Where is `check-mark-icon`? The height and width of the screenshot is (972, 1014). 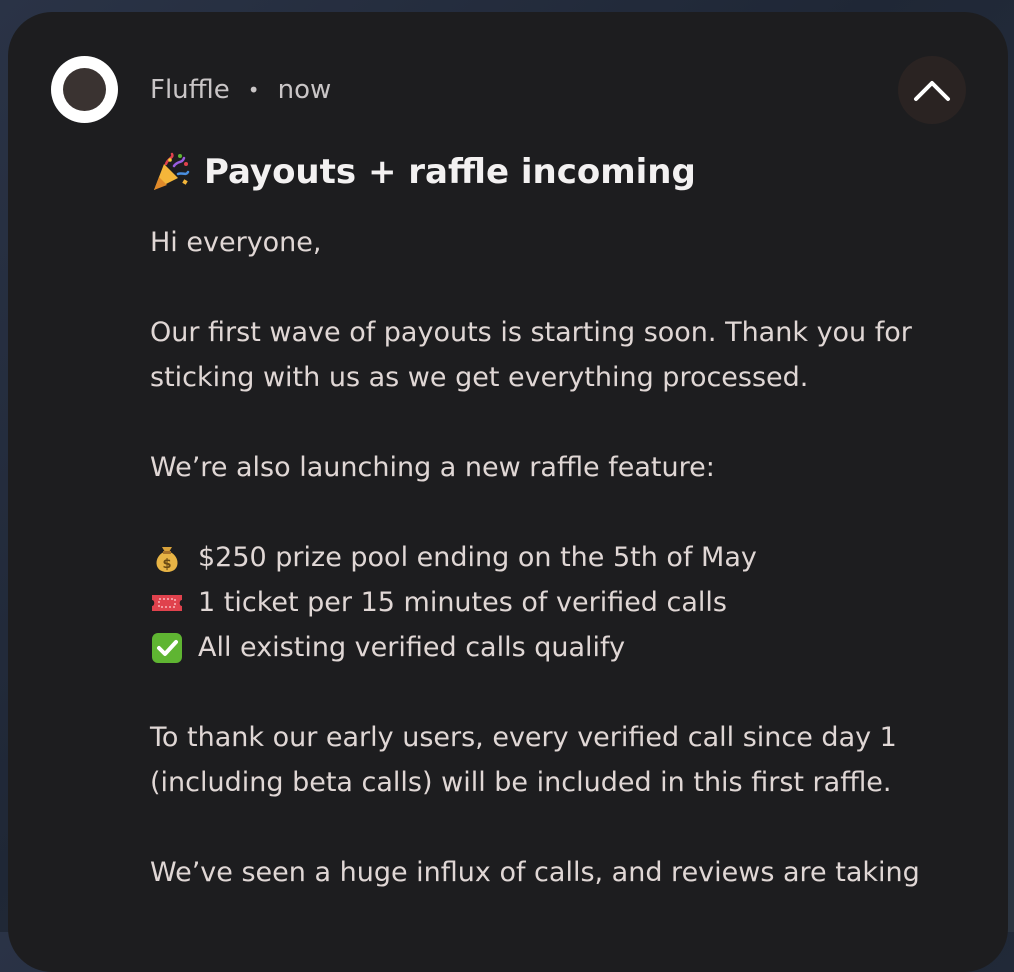 check-mark-icon is located at coordinates (167, 647).